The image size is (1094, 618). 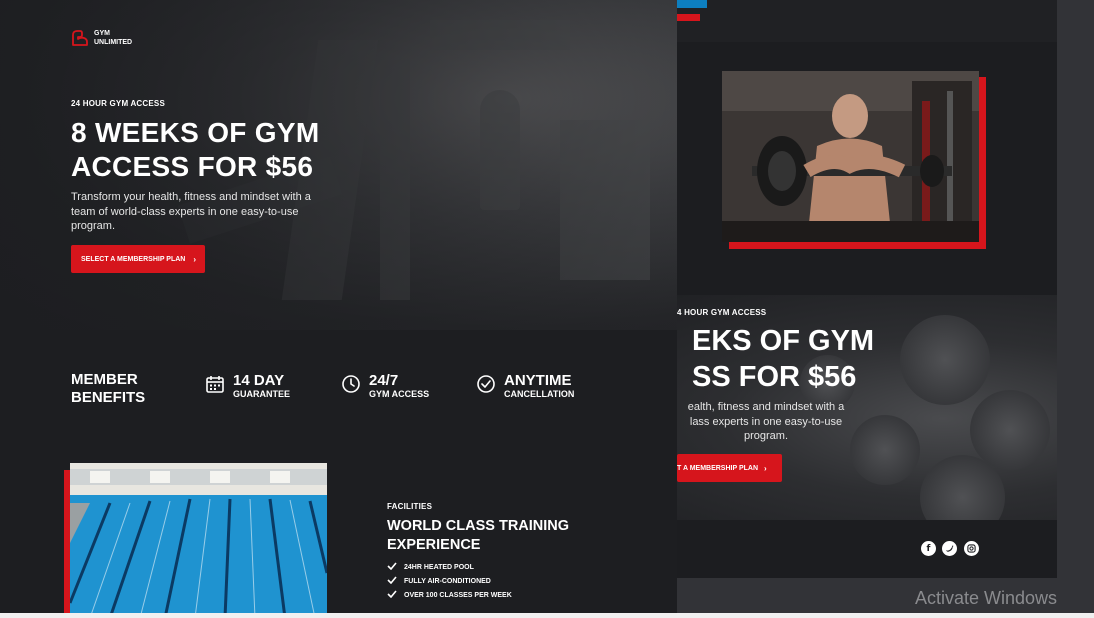 What do you see at coordinates (384, 380) in the screenshot?
I see `benefit-value: 24/7` at bounding box center [384, 380].